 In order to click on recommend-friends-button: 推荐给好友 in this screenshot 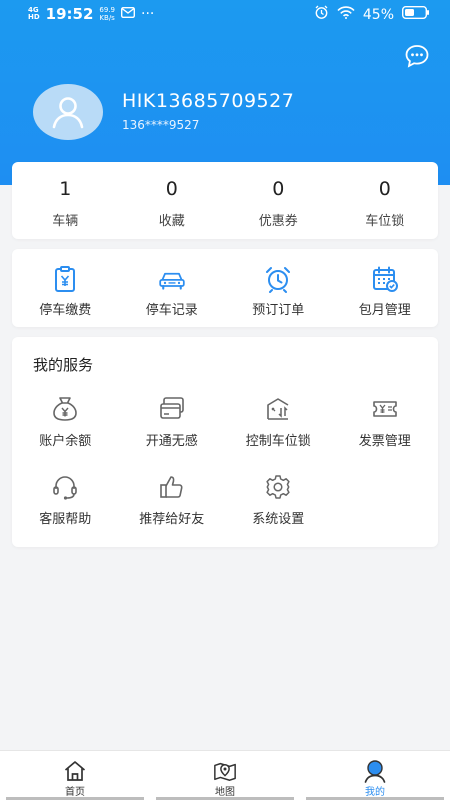, I will do `click(172, 512)`.